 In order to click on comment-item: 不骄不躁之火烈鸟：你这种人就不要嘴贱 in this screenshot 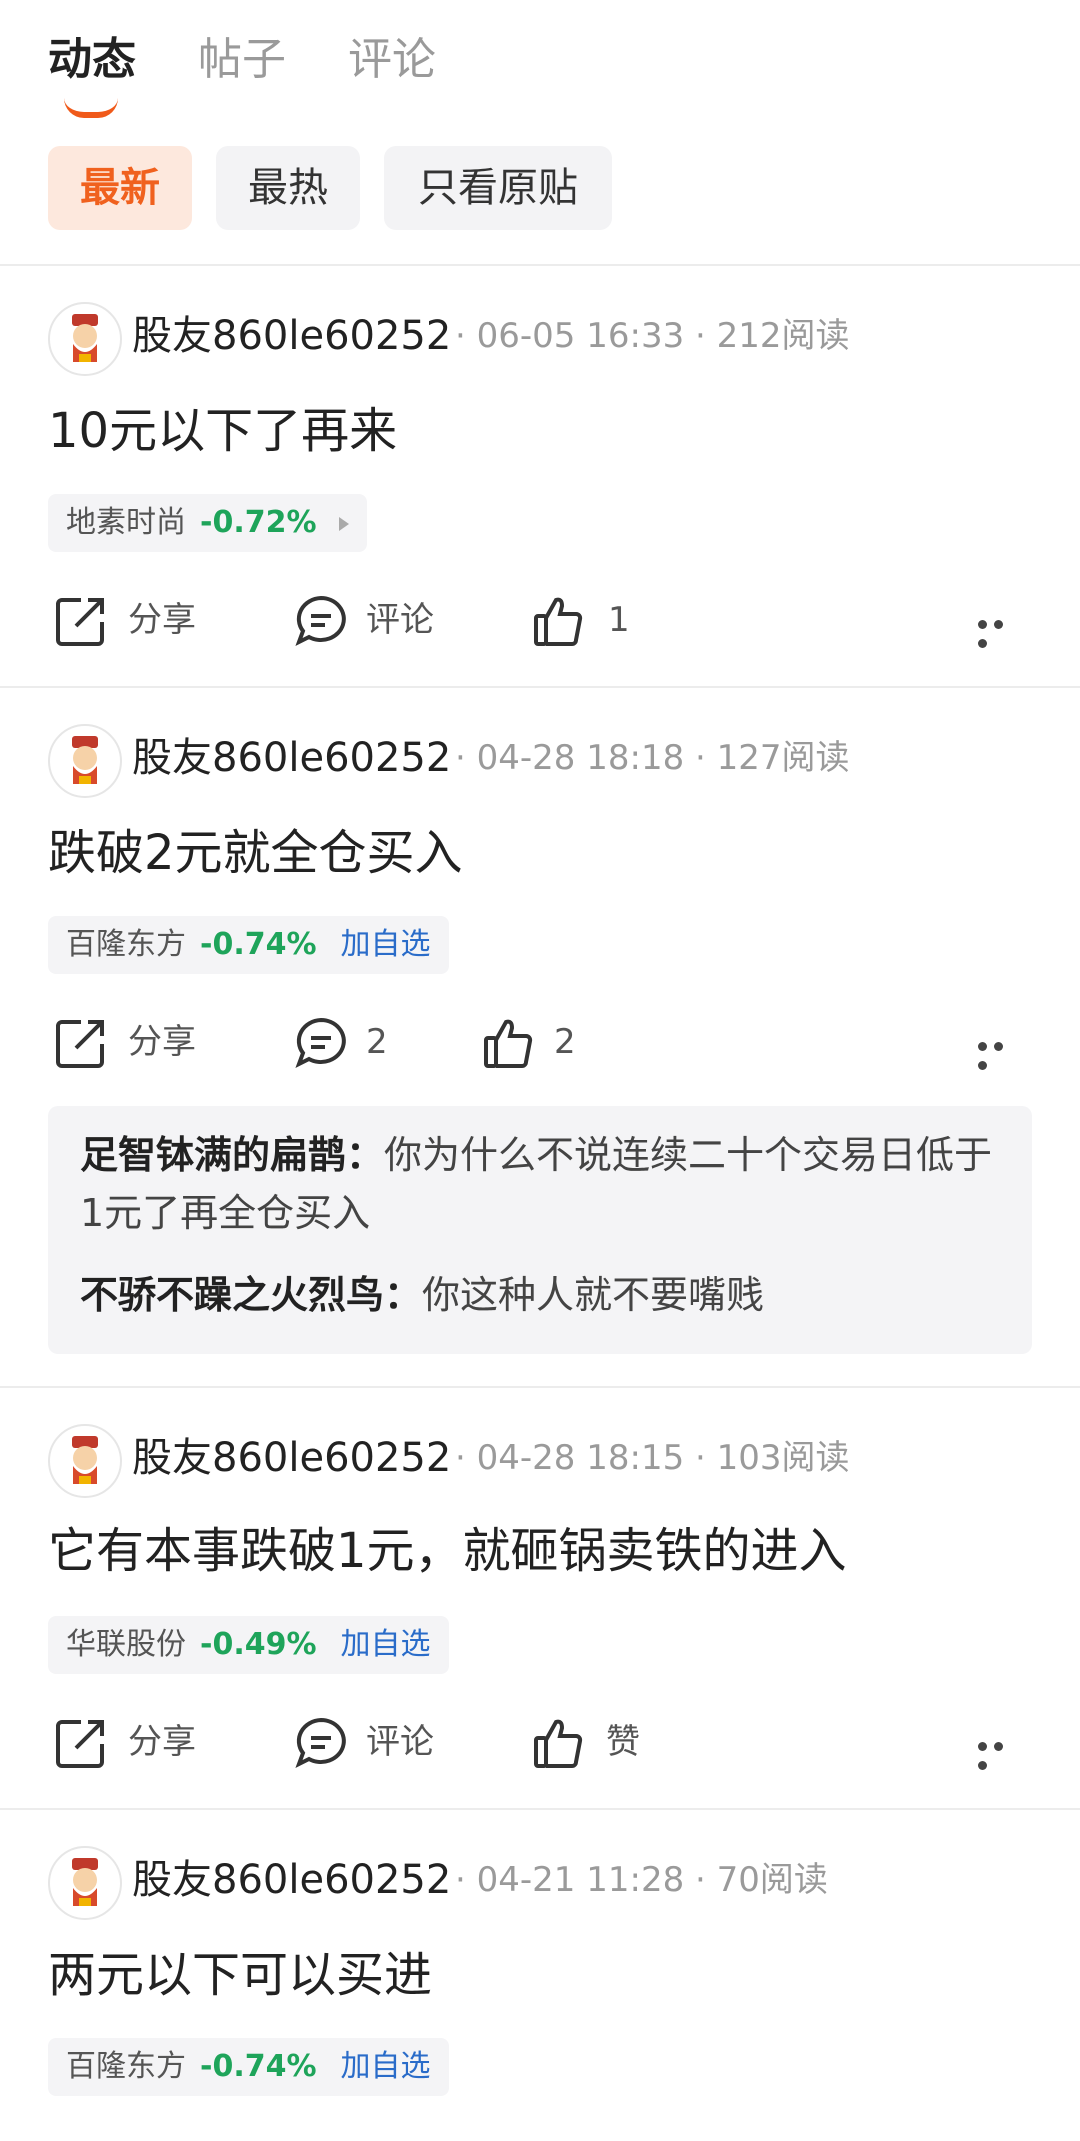, I will do `click(540, 1295)`.